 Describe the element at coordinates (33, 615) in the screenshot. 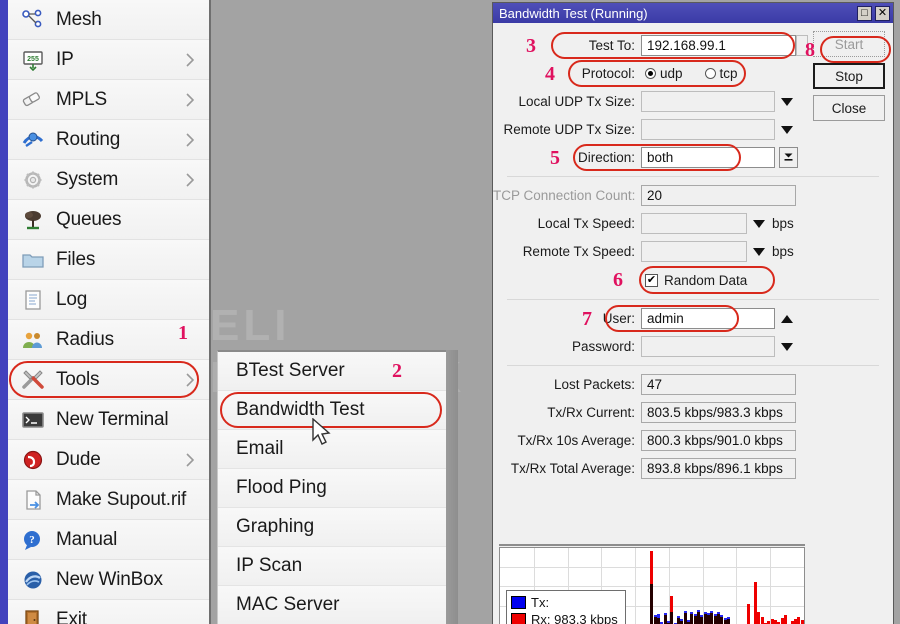

I see `exit-door-icon` at that location.